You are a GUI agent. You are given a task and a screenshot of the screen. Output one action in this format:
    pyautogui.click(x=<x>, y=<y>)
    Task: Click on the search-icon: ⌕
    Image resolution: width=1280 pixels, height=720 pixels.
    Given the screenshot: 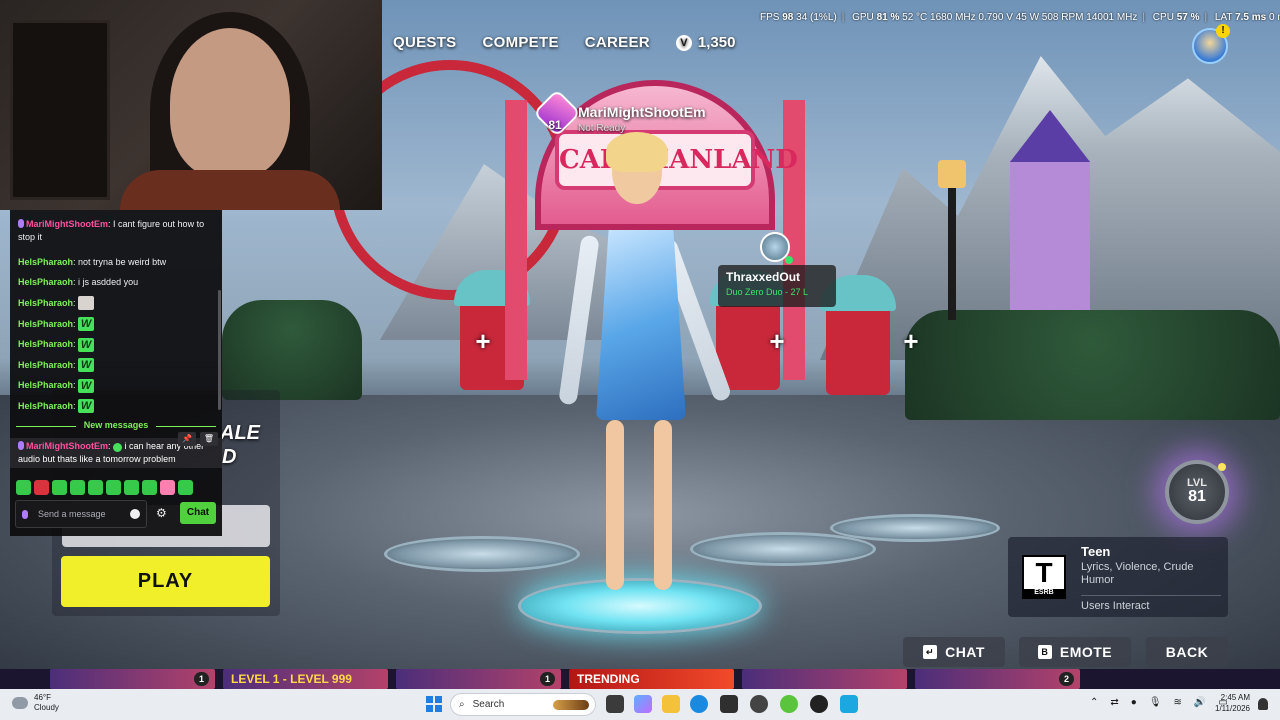 What is the action you would take?
    pyautogui.click(x=462, y=704)
    